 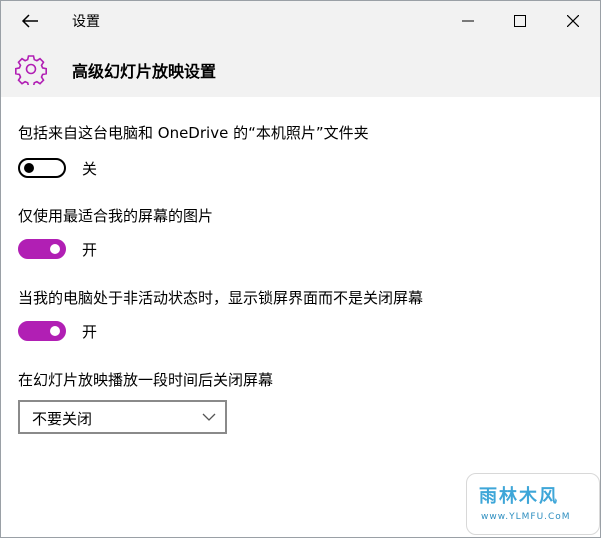 I want to click on close-button, so click(x=573, y=21).